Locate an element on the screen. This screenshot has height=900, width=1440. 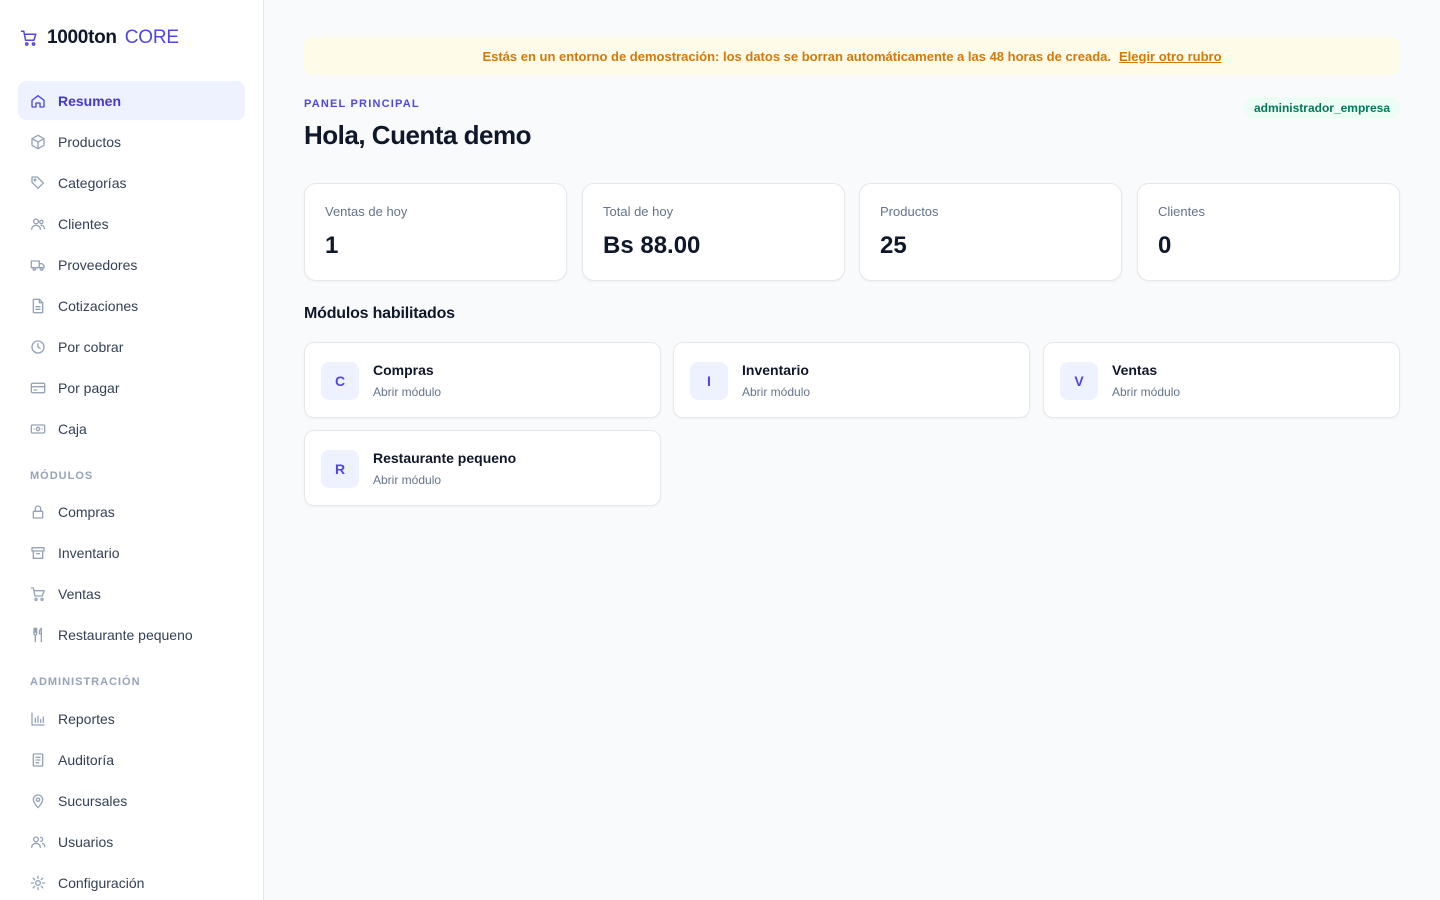
brand: 1000ton CORE is located at coordinates (99, 38).